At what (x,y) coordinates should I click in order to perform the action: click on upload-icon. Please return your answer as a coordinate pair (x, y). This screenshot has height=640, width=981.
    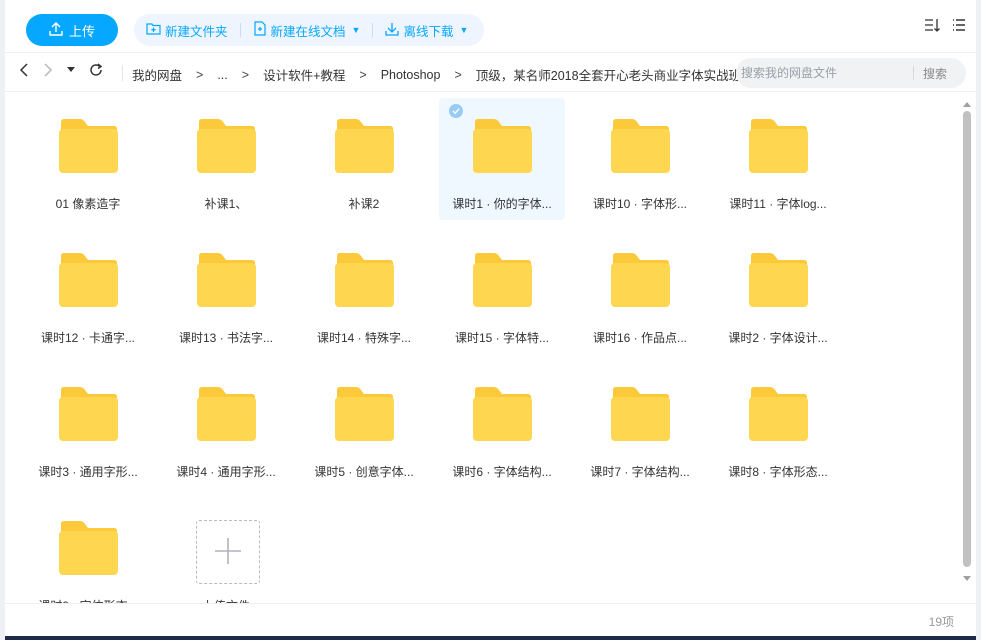
    Looking at the image, I should click on (56, 30).